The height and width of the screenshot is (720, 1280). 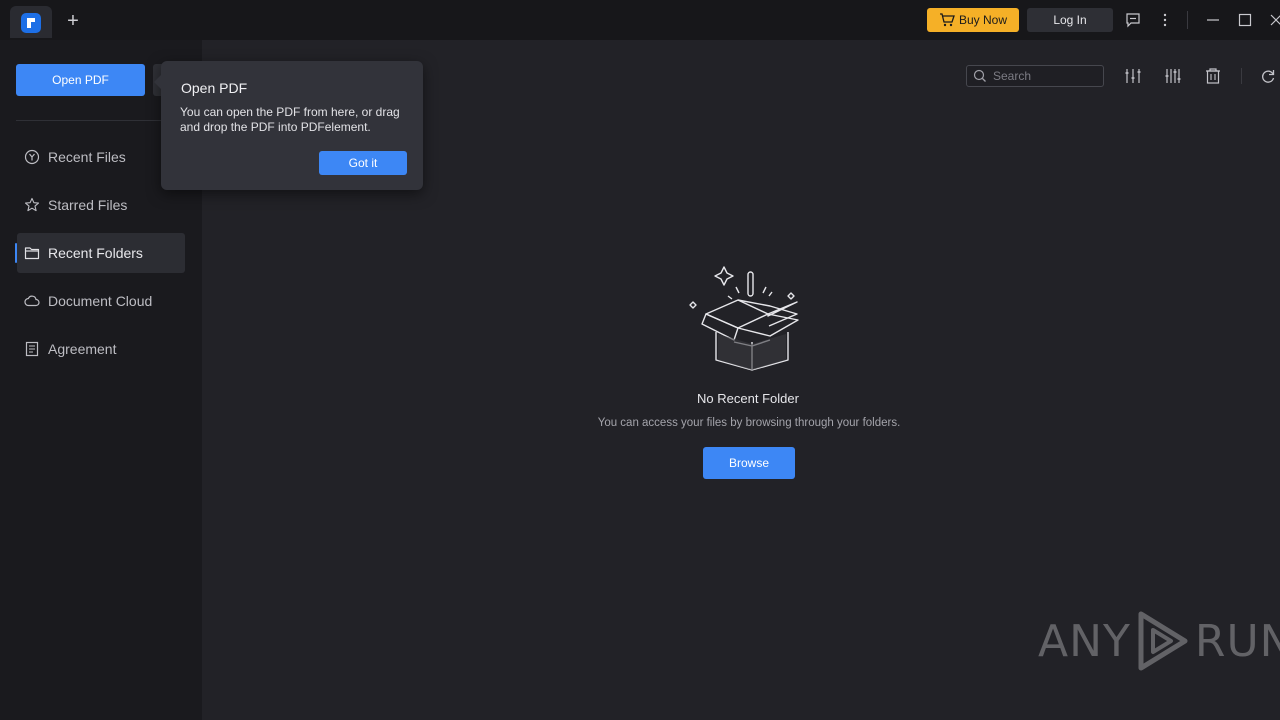 I want to click on toolbar-divider, so click(x=1241, y=76).